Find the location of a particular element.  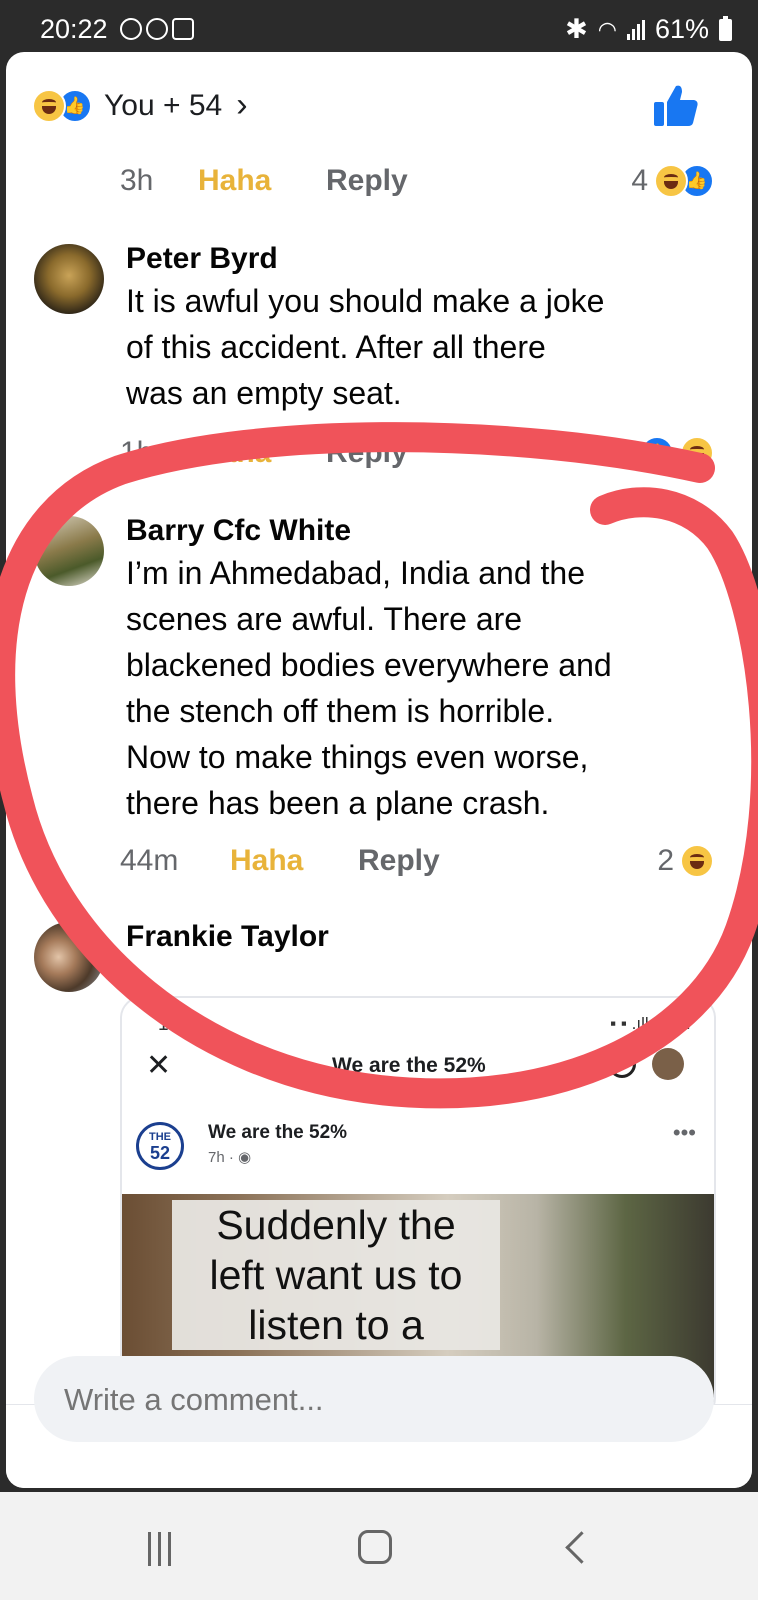

comment-time: 44m is located at coordinates (149, 860).